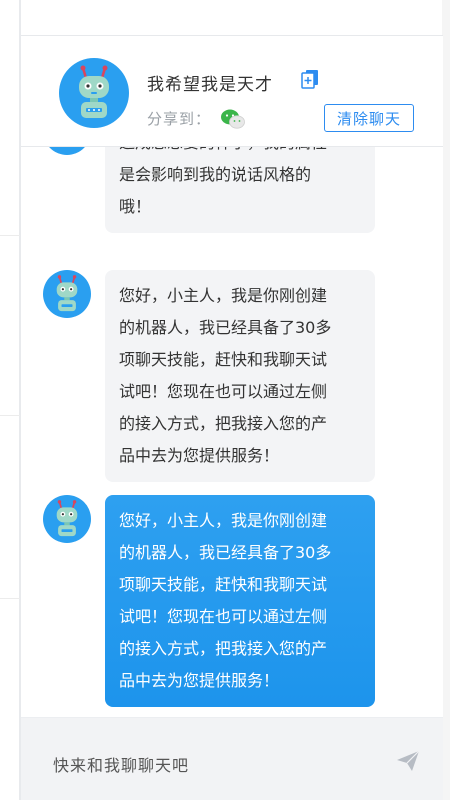 This screenshot has height=800, width=450. What do you see at coordinates (233, 119) in the screenshot?
I see `wechat-icon` at bounding box center [233, 119].